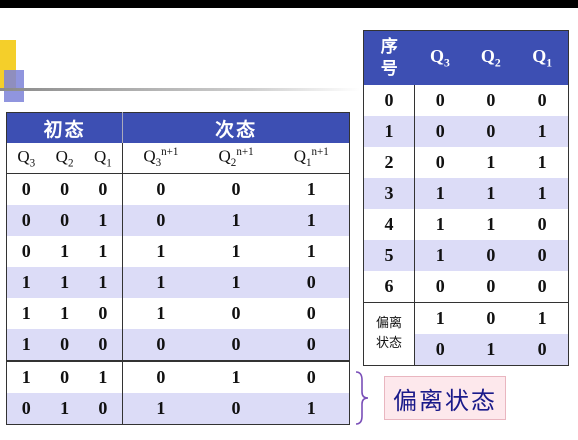 The height and width of the screenshot is (440, 578). I want to click on table-row: 2011, so click(466, 162).